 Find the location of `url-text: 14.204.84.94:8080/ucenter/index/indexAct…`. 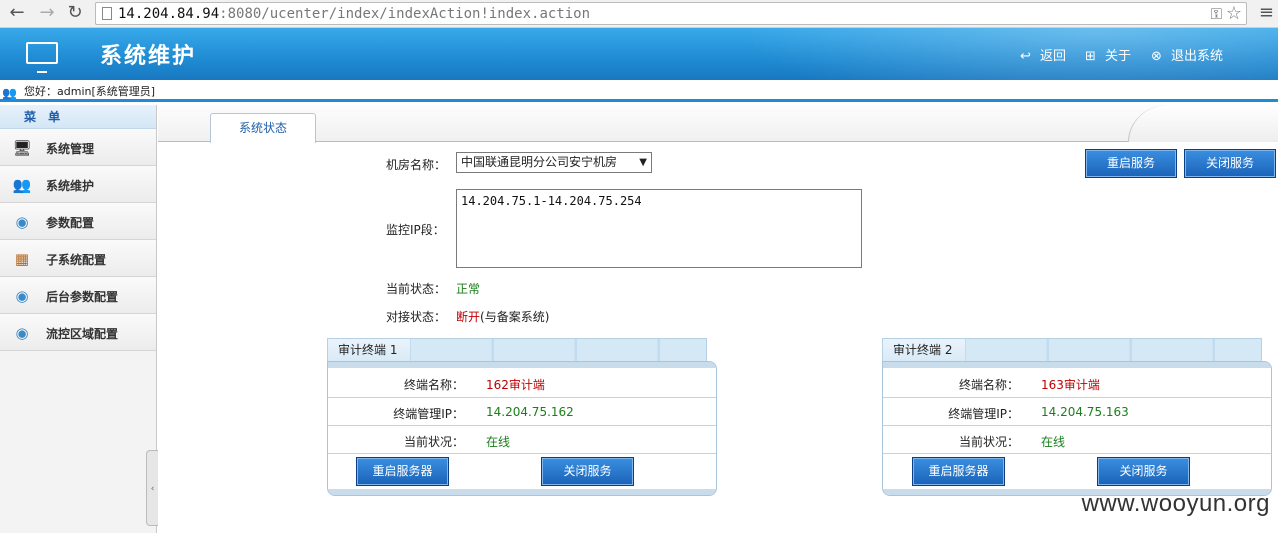

url-text: 14.204.84.94:8080/ucenter/index/indexAct… is located at coordinates (354, 14).